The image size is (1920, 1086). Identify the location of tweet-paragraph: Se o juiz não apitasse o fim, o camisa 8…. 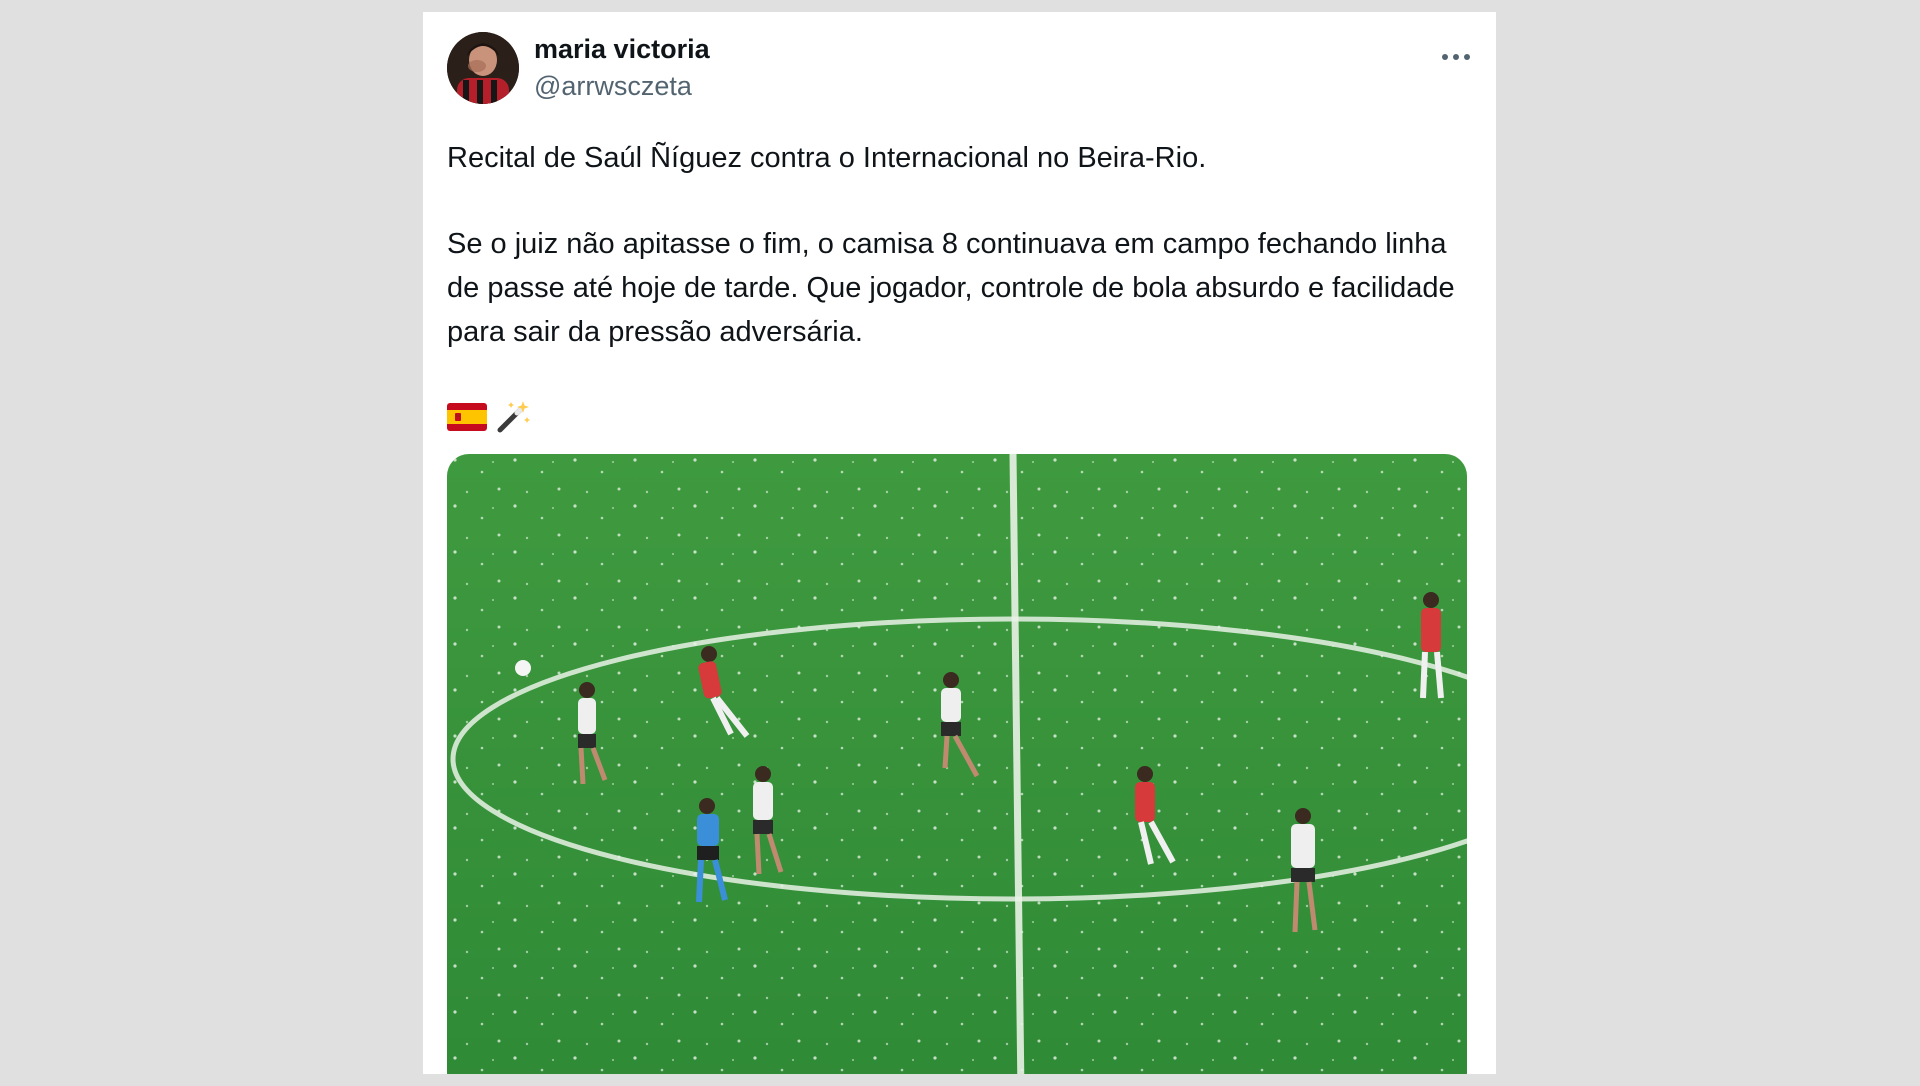
(955, 288).